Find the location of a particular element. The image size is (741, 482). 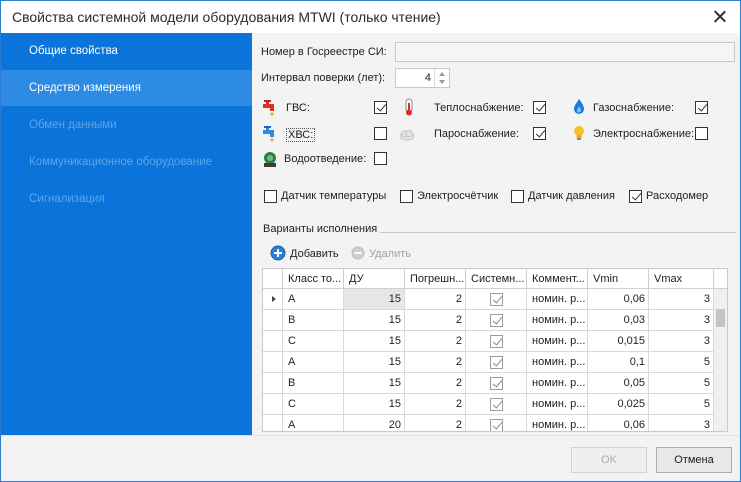

add-icon is located at coordinates (278, 253).